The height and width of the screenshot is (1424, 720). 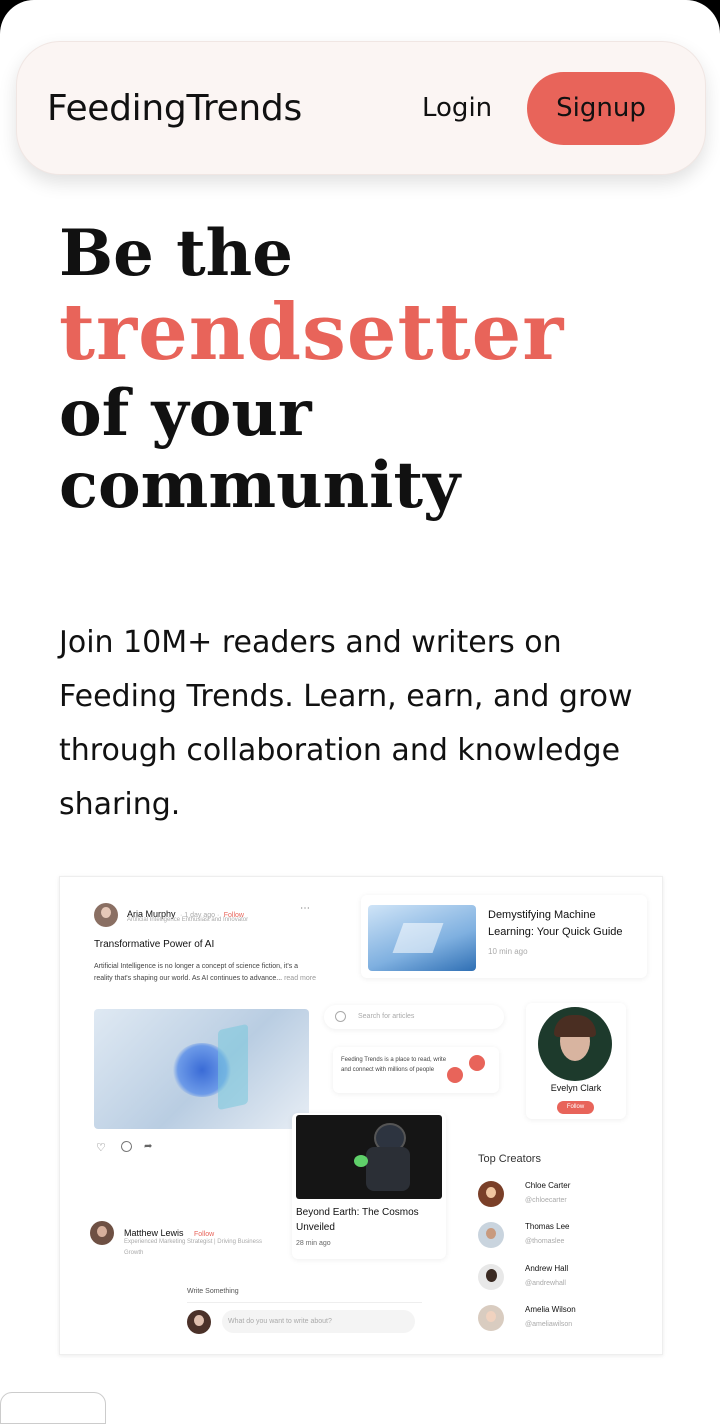 I want to click on creator-name: Thomas Lee, so click(x=547, y=1226).